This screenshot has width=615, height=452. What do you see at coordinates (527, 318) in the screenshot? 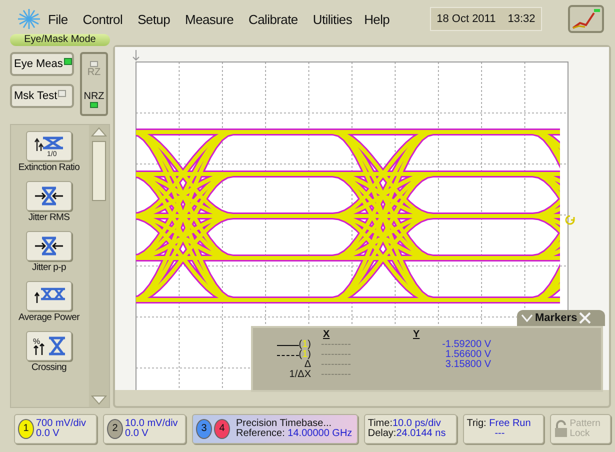
I see `collapse-icon` at bounding box center [527, 318].